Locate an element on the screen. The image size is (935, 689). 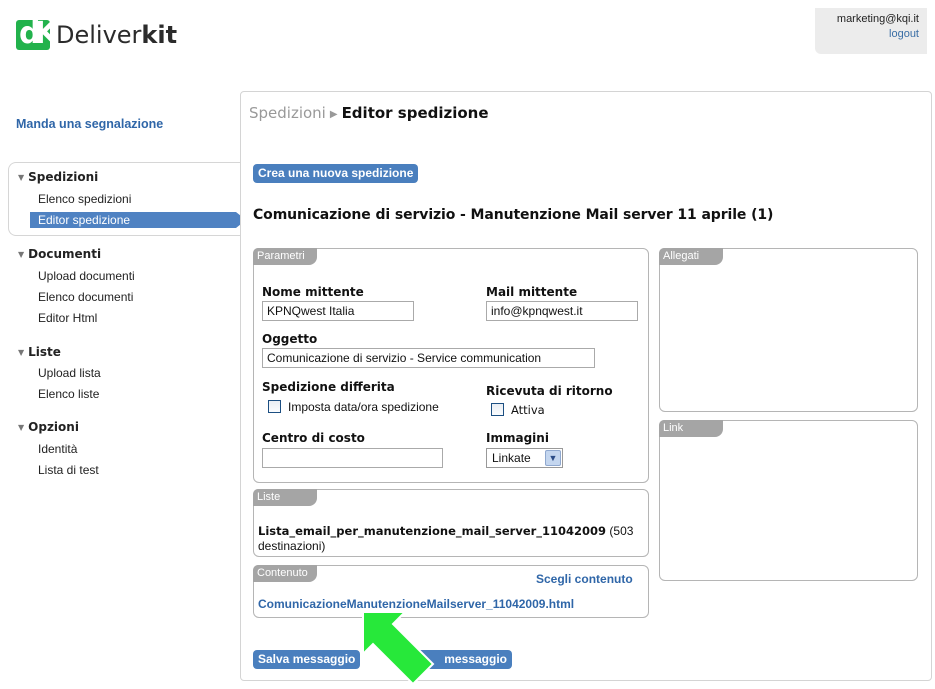
list-count: (503 is located at coordinates (621, 531).